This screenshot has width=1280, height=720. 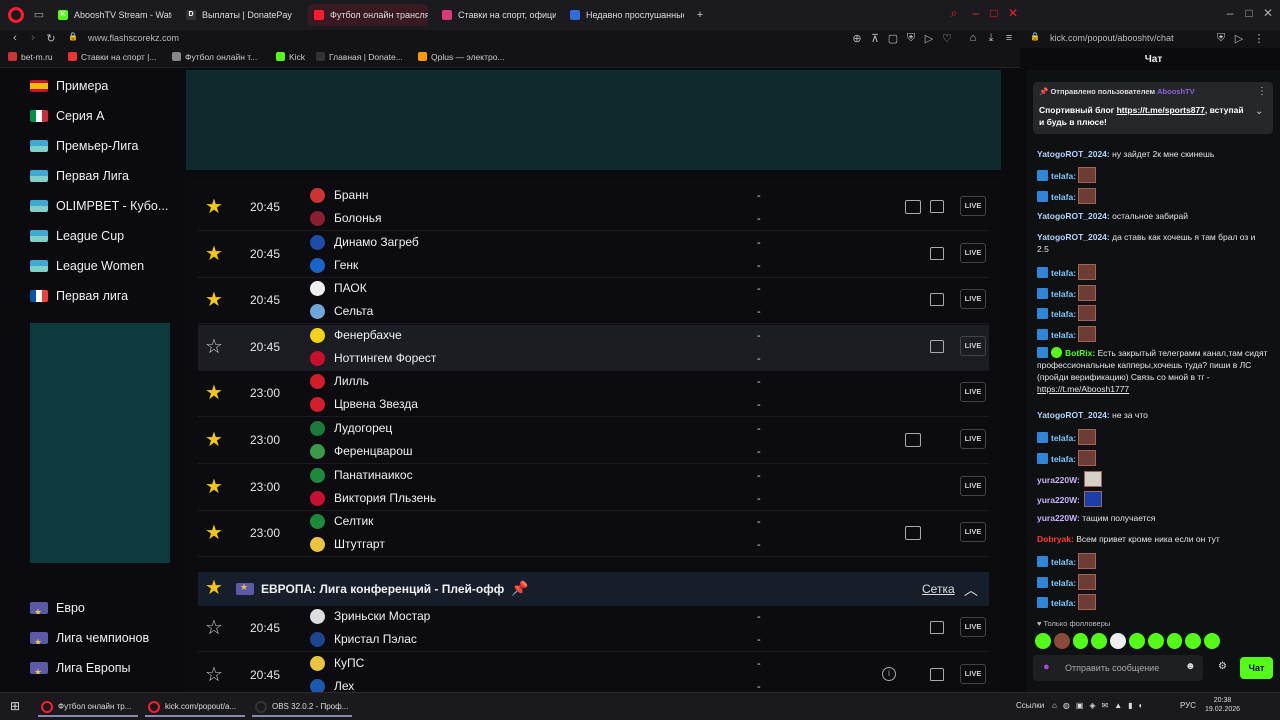 I want to click on bot-link: https://t.me/Aboosh1777, so click(x=1083, y=389).